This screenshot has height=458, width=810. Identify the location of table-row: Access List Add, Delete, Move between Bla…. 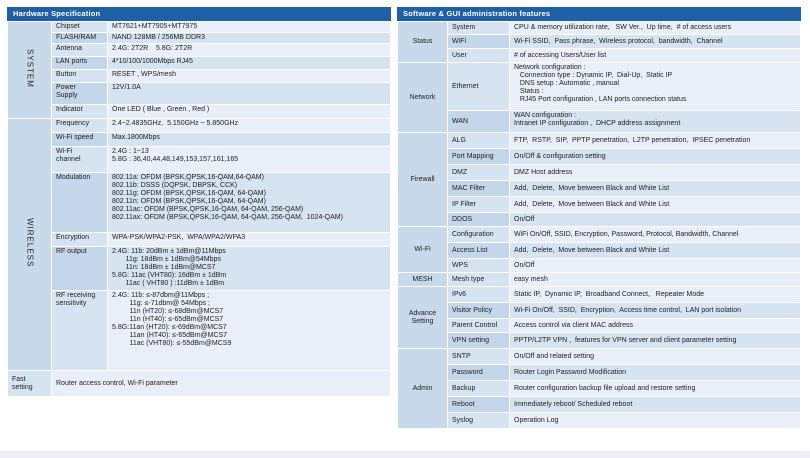
(599, 250).